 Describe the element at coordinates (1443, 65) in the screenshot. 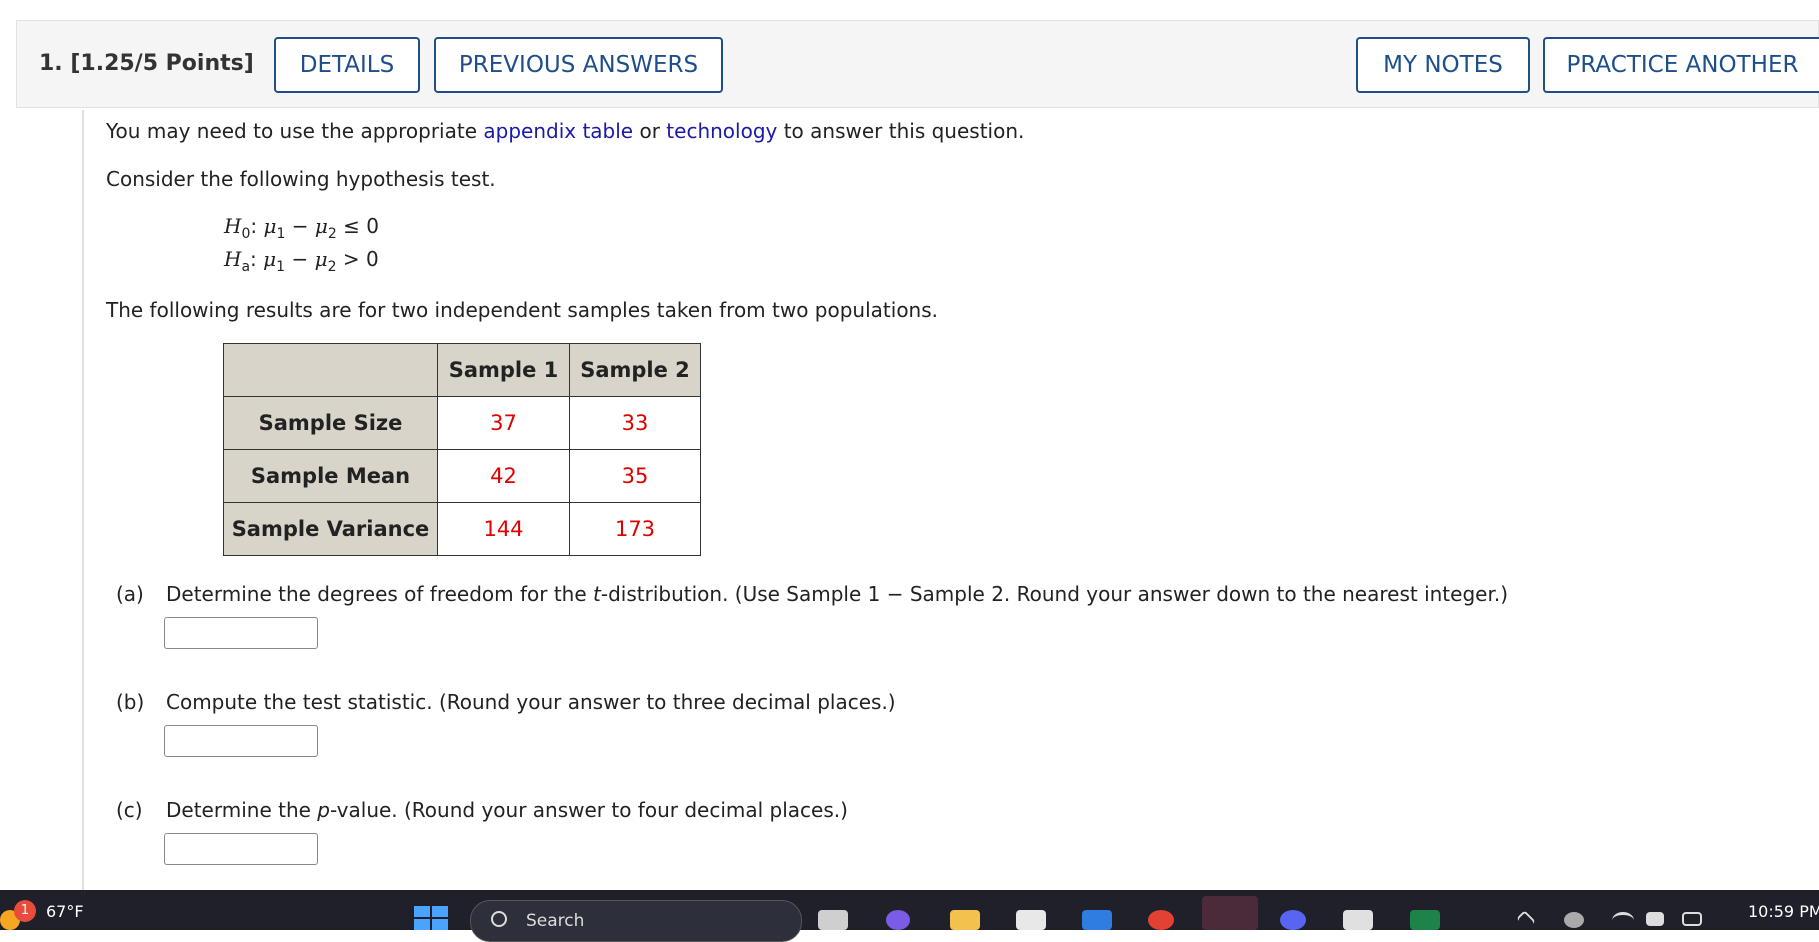

I see `my-notes-button: MY NOTES` at that location.